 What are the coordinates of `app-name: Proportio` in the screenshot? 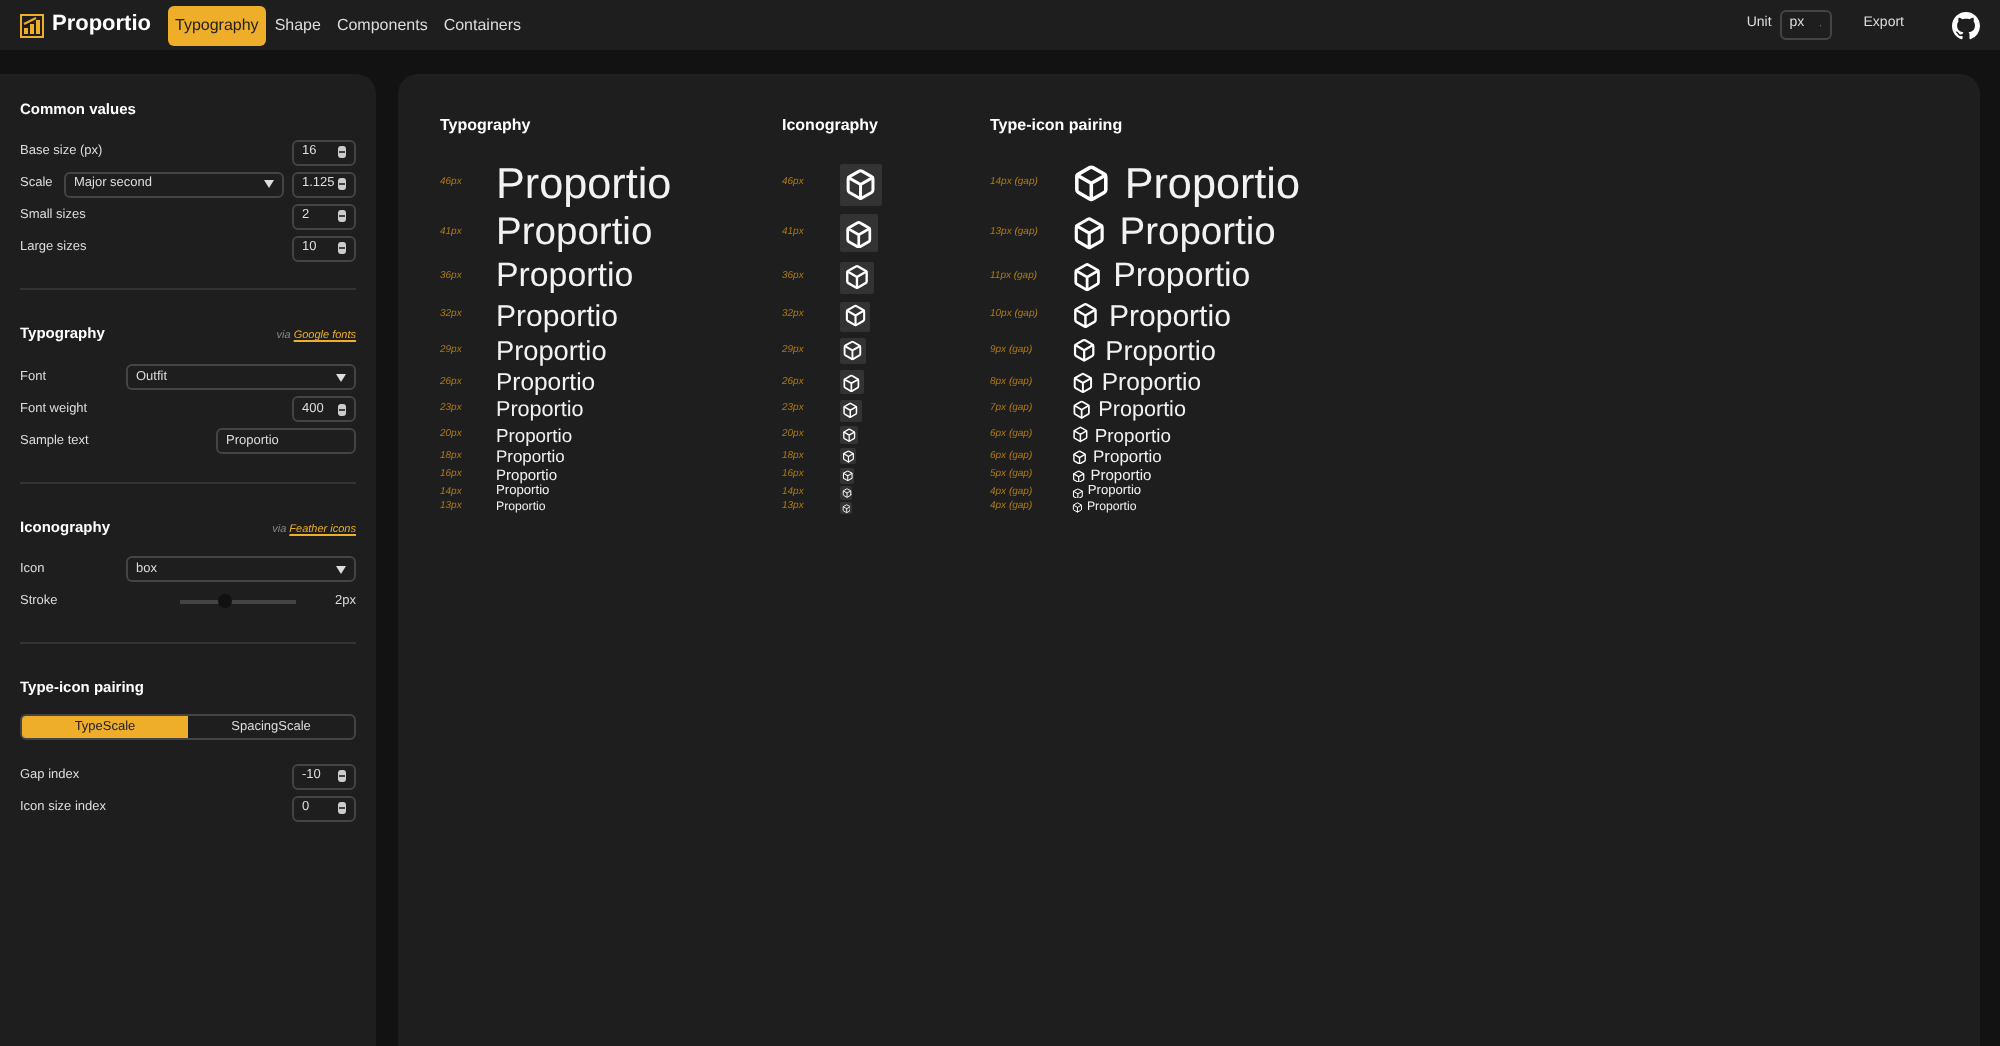 It's located at (101, 25).